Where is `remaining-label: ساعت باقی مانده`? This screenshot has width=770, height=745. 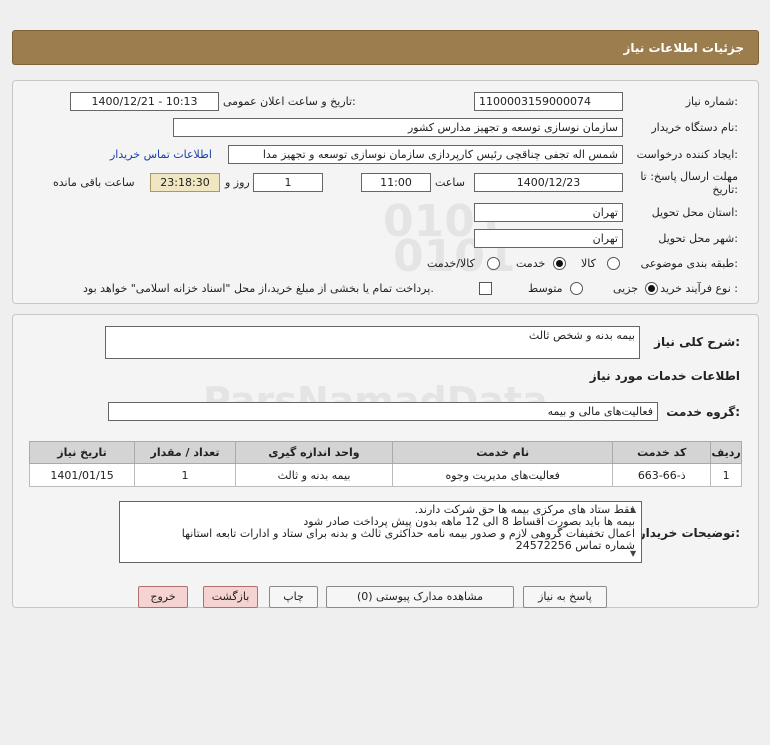
remaining-label: ساعت باقی مانده is located at coordinates (94, 182).